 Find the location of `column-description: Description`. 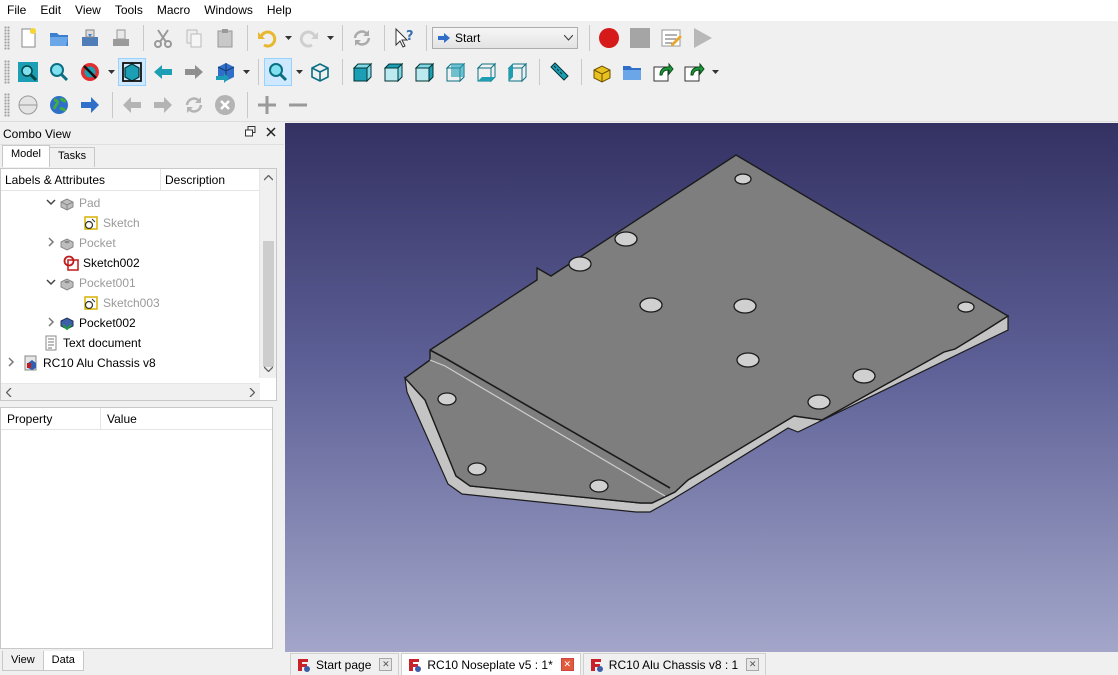

column-description: Description is located at coordinates (193, 179).